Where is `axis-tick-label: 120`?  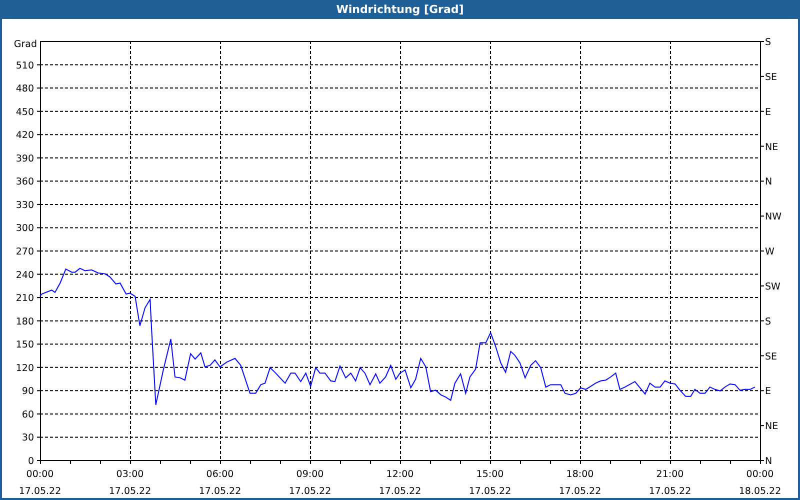
axis-tick-label: 120 is located at coordinates (25, 368).